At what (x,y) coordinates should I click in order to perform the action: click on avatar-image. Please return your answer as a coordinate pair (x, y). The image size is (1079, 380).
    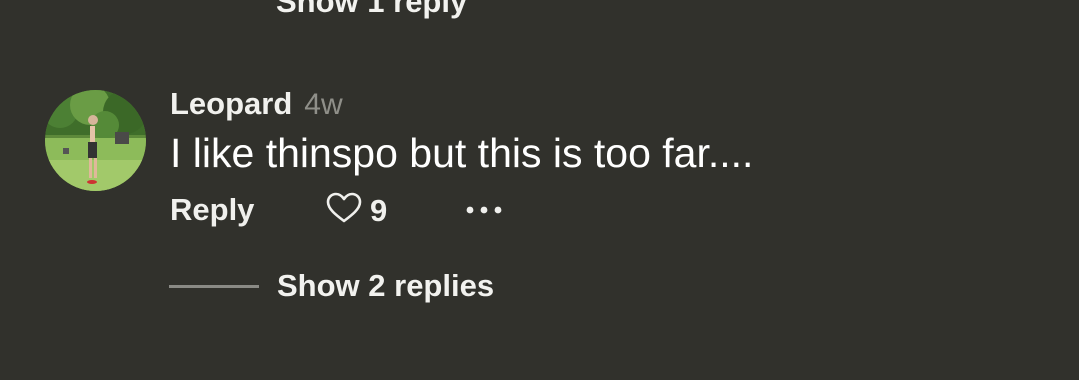
    Looking at the image, I should click on (95, 140).